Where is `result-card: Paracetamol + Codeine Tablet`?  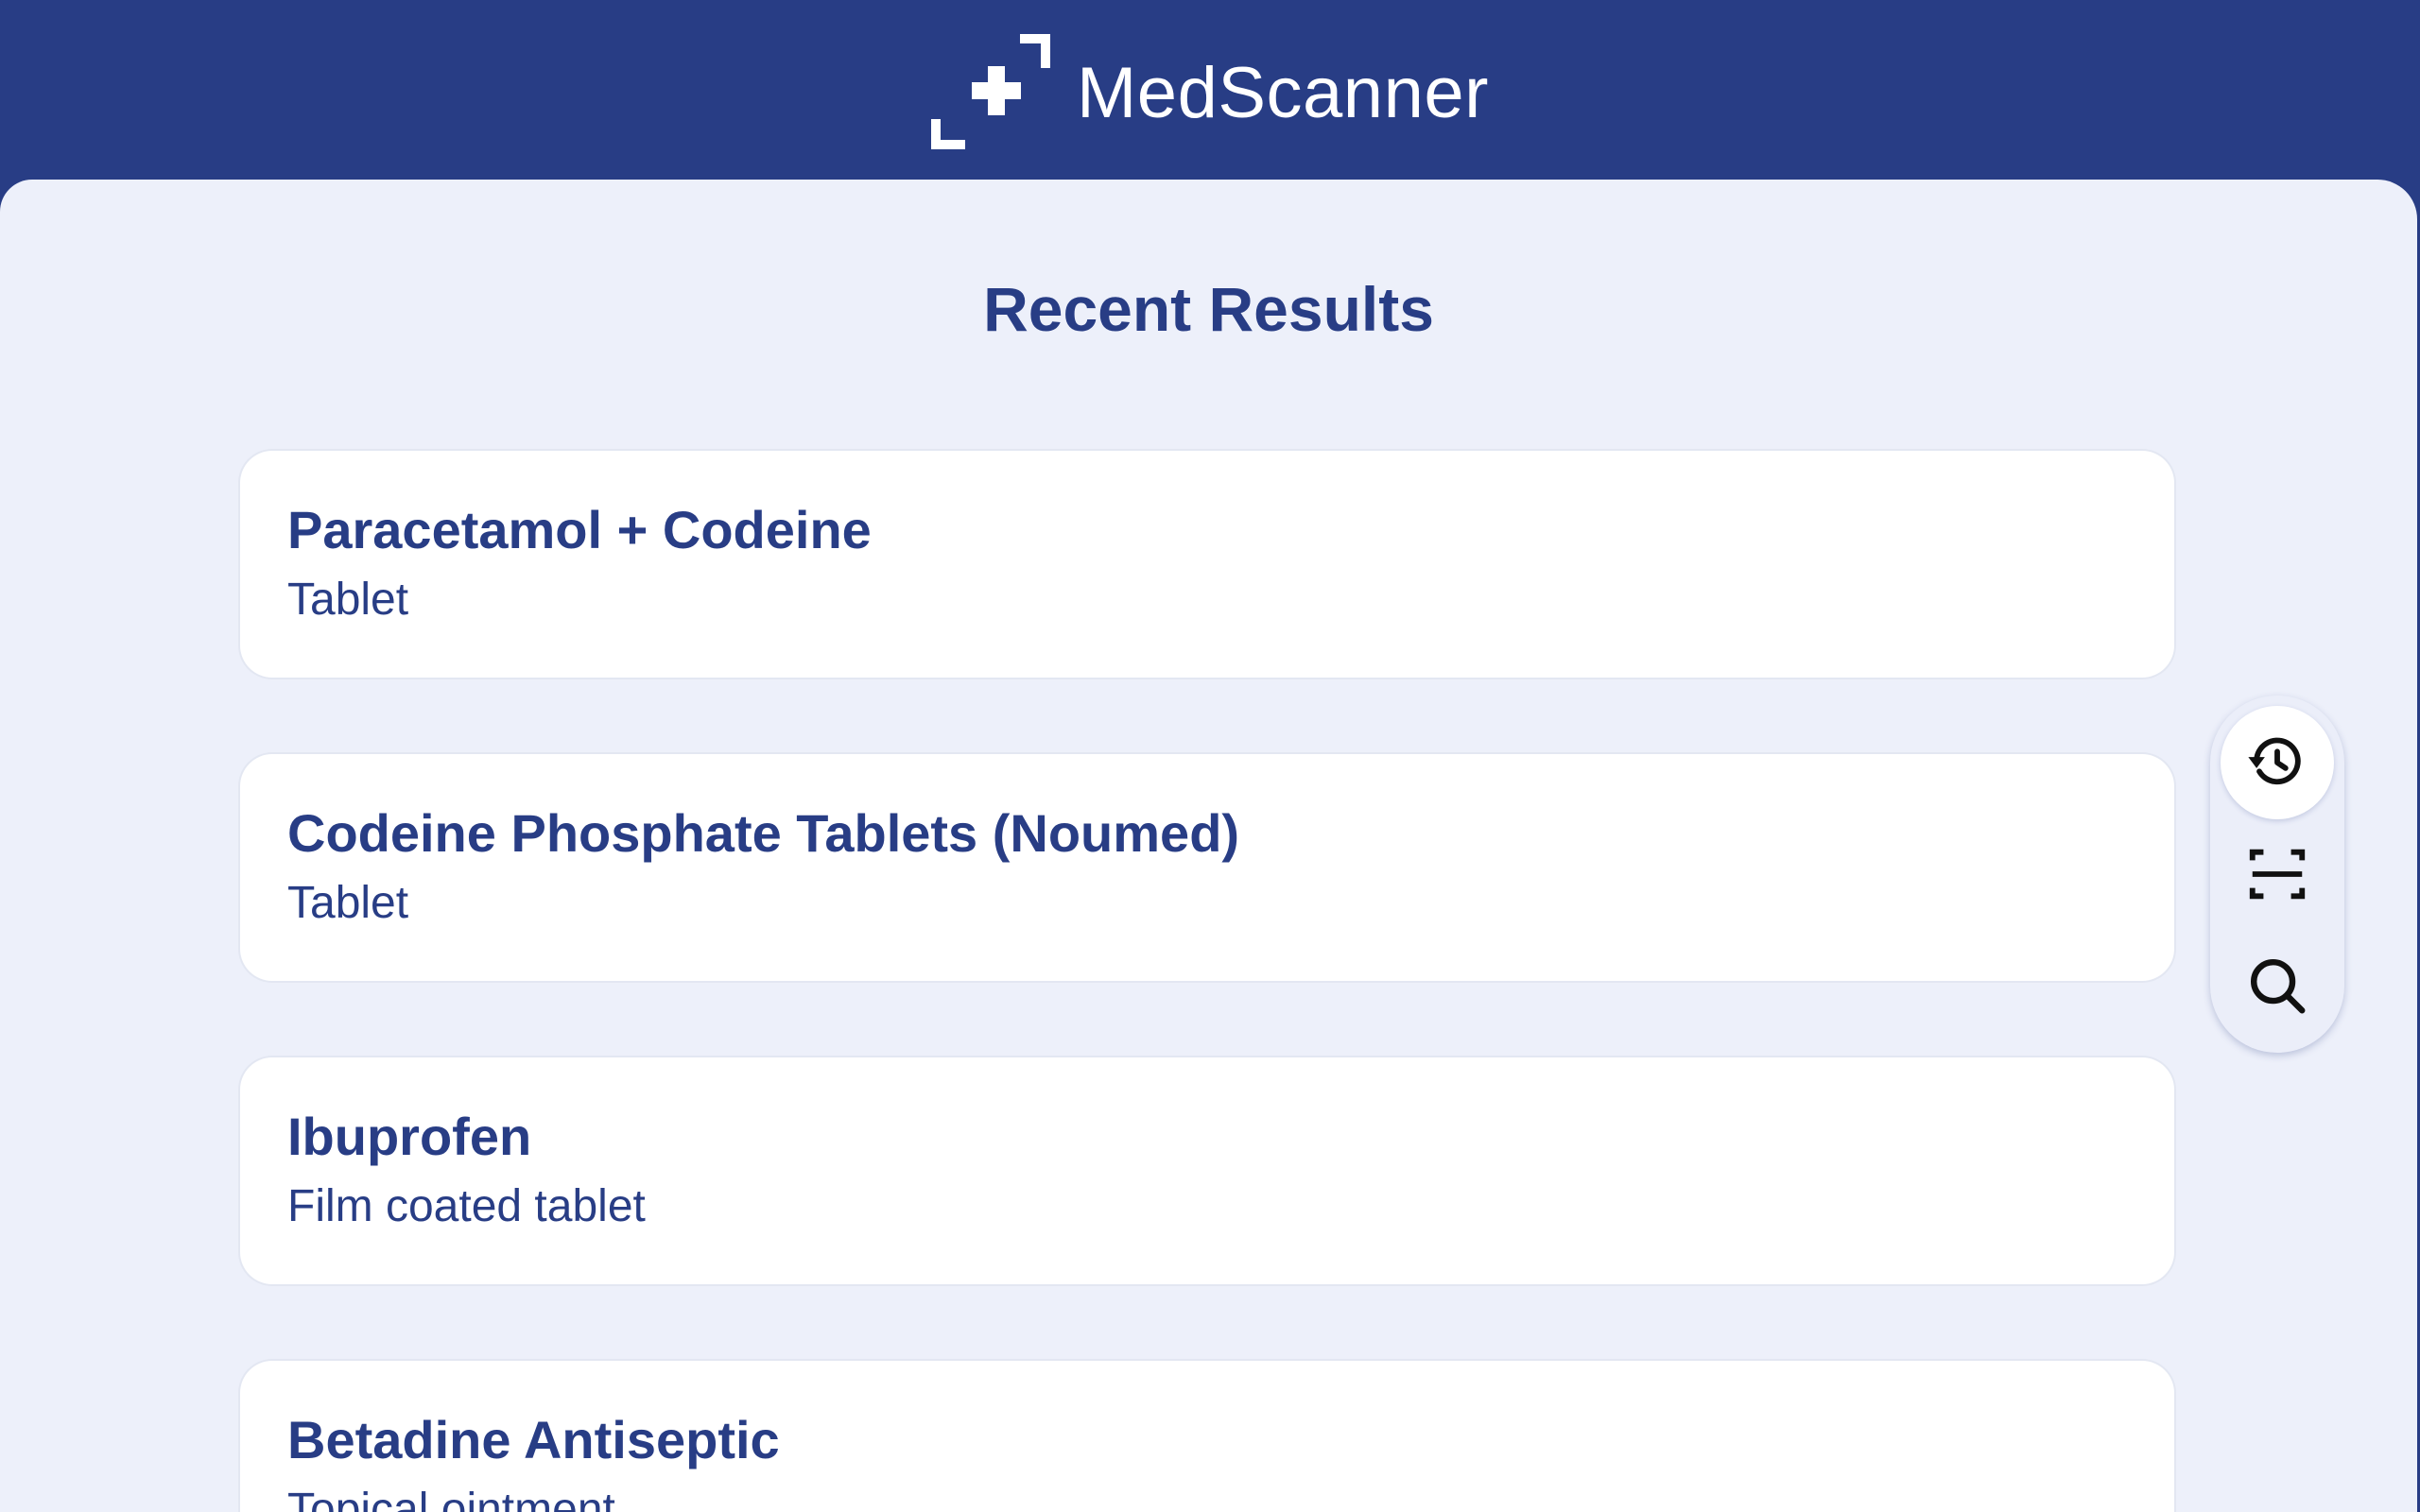 result-card: Paracetamol + Codeine Tablet is located at coordinates (1207, 564).